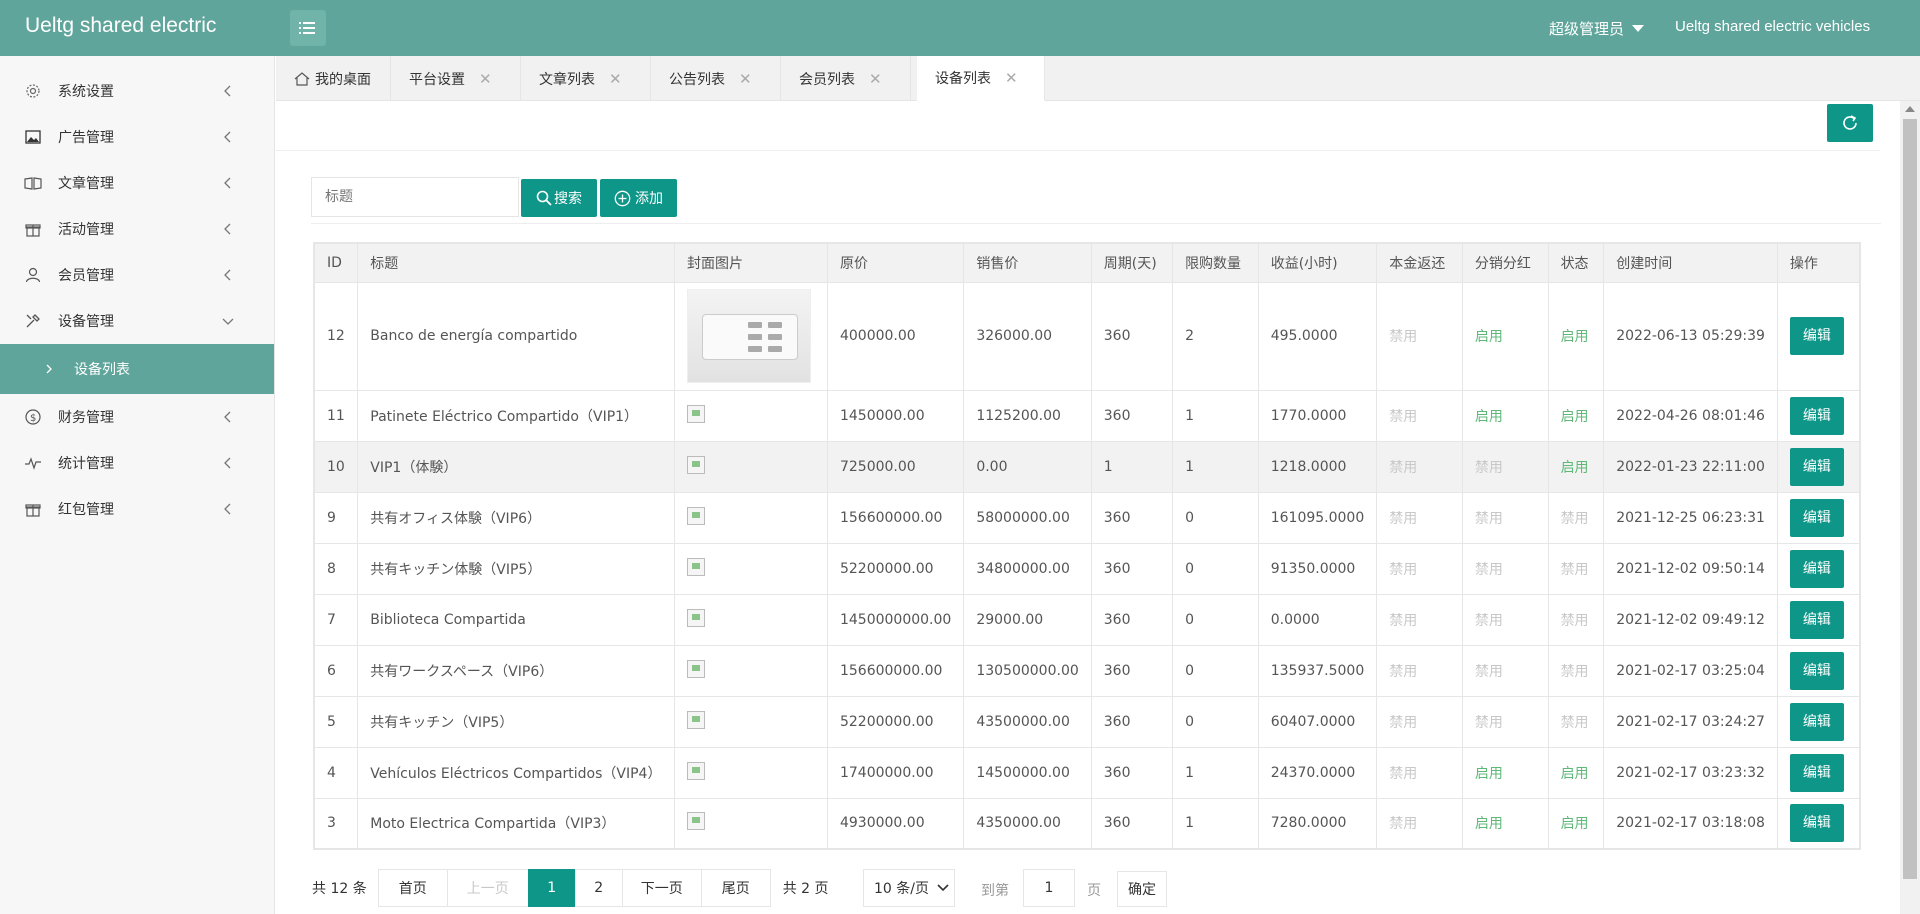  I want to click on cell-limit: 0, so click(1215, 670).